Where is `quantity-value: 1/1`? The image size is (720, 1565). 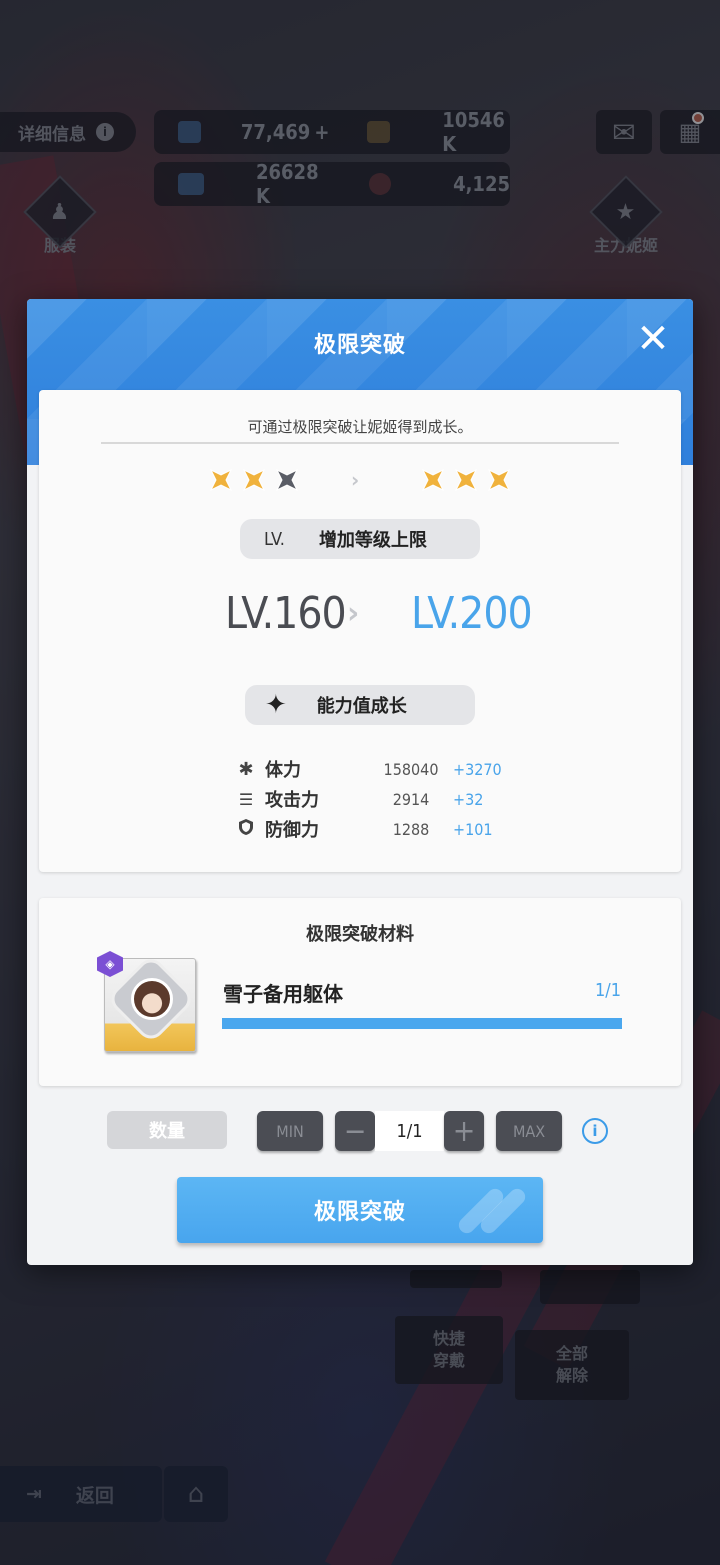 quantity-value: 1/1 is located at coordinates (409, 1131).